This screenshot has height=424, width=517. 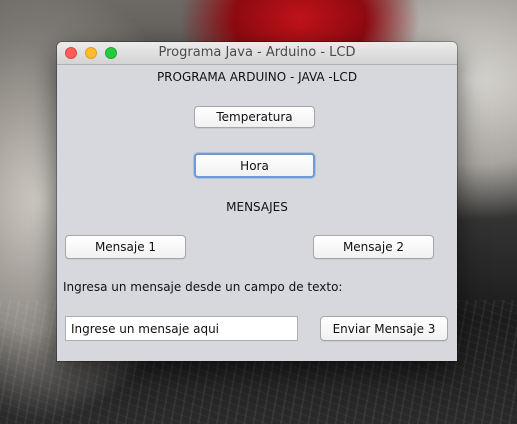 What do you see at coordinates (257, 207) in the screenshot?
I see `mensajes-heading: MENSAJES` at bounding box center [257, 207].